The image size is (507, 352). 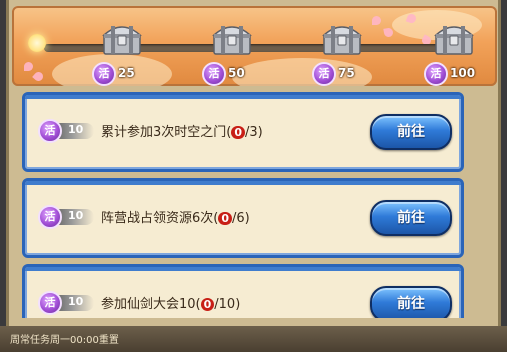 I want to click on milestone-reward: 活 50, so click(x=232, y=51).